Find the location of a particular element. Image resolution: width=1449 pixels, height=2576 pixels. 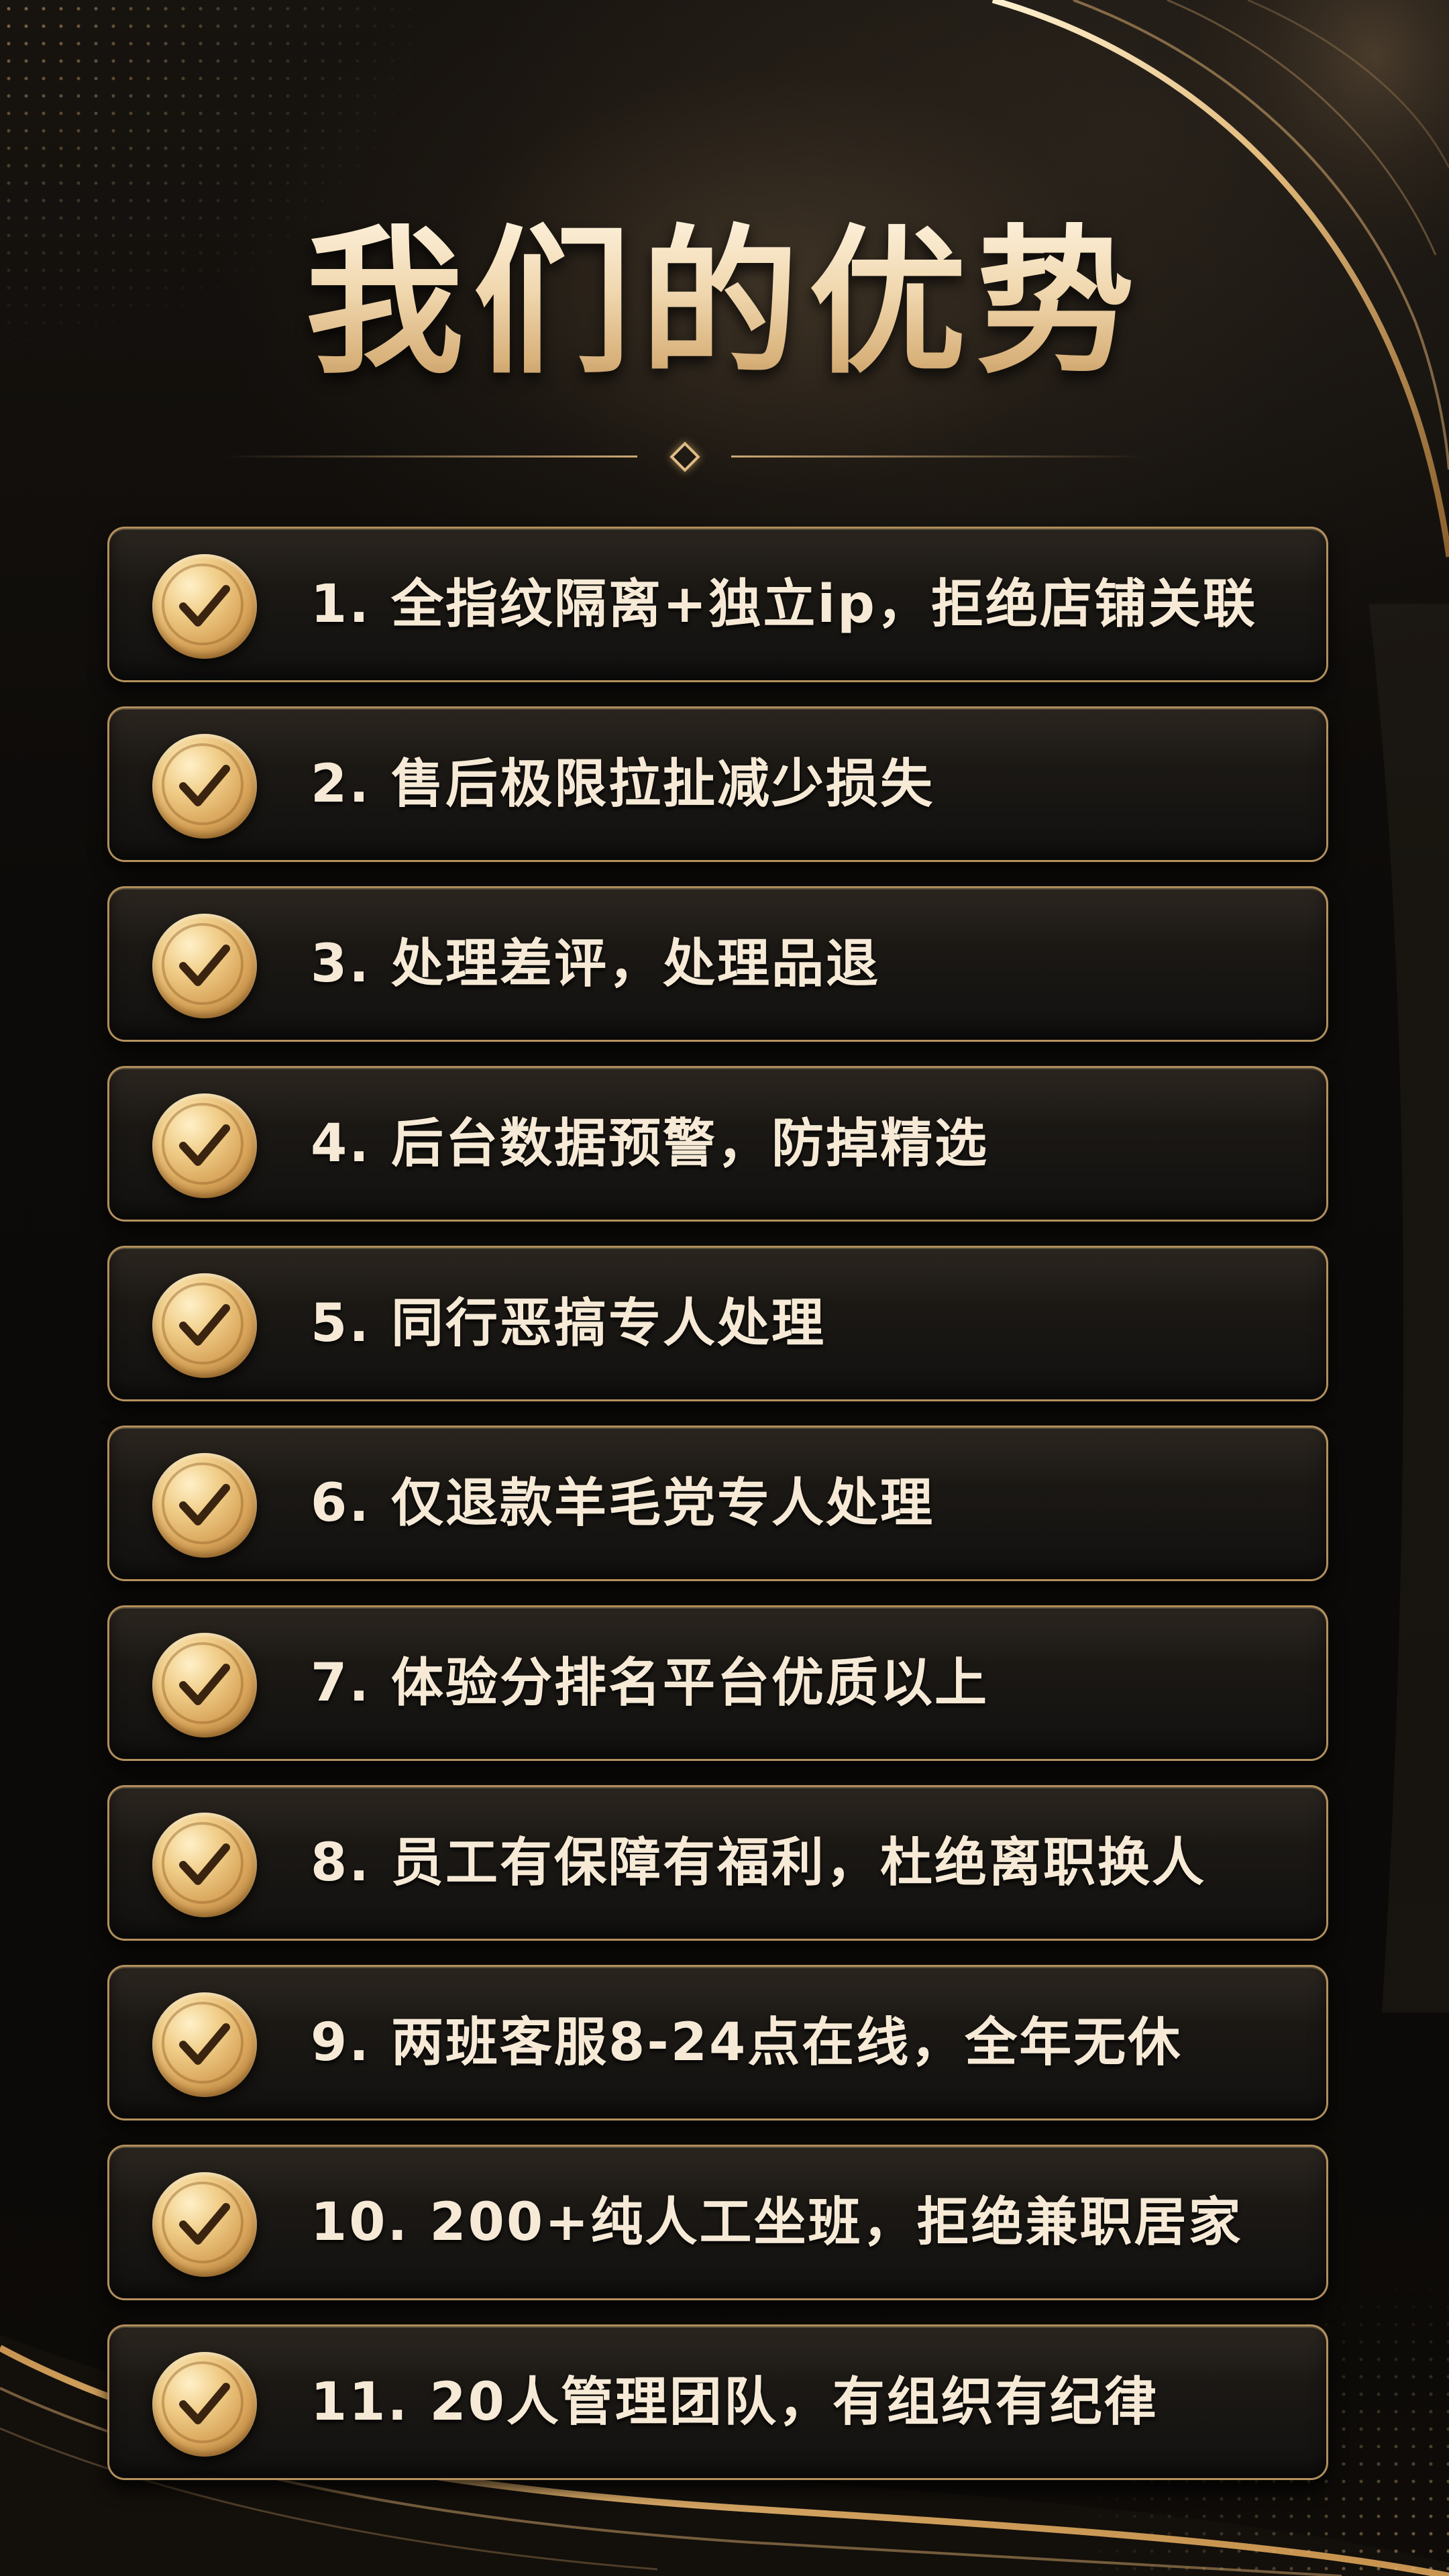

list-item: 4. 后台数据预警，防掉精选 is located at coordinates (717, 1144).